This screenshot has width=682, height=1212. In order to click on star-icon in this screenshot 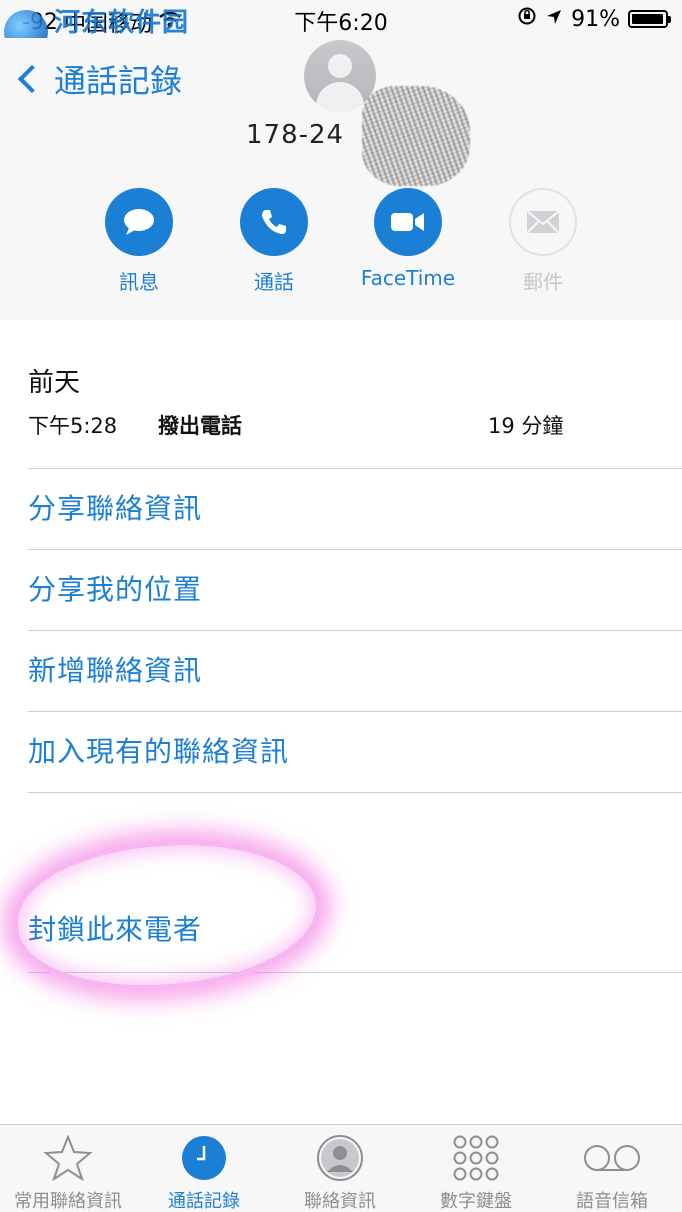, I will do `click(68, 1158)`.